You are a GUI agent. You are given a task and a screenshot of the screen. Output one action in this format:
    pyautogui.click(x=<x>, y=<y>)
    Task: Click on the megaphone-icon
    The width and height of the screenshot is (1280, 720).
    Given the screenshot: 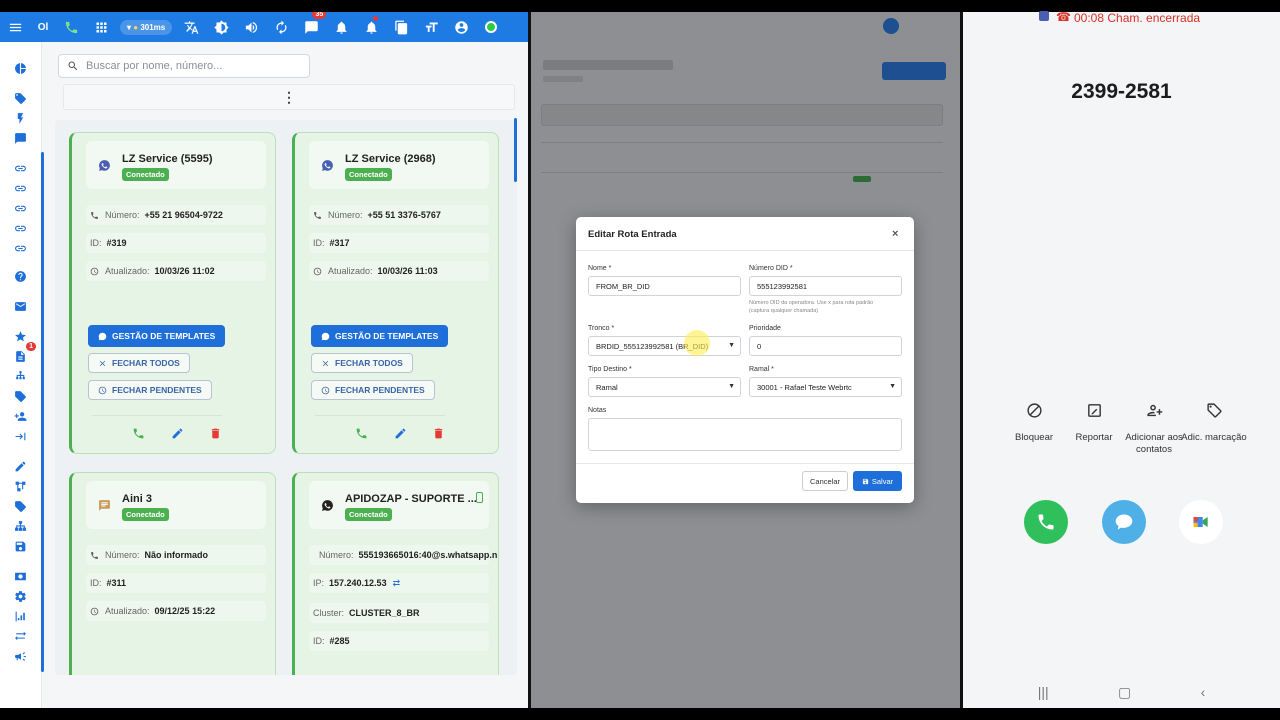 What is the action you would take?
    pyautogui.click(x=20, y=656)
    